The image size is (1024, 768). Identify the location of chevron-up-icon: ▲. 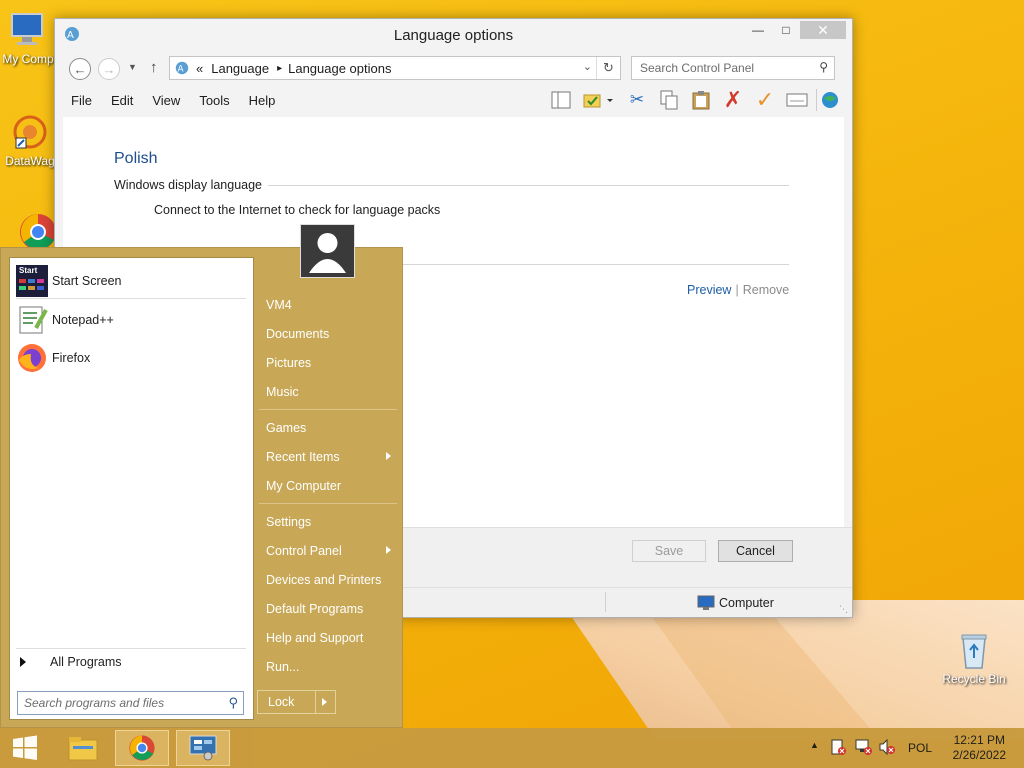
(814, 745).